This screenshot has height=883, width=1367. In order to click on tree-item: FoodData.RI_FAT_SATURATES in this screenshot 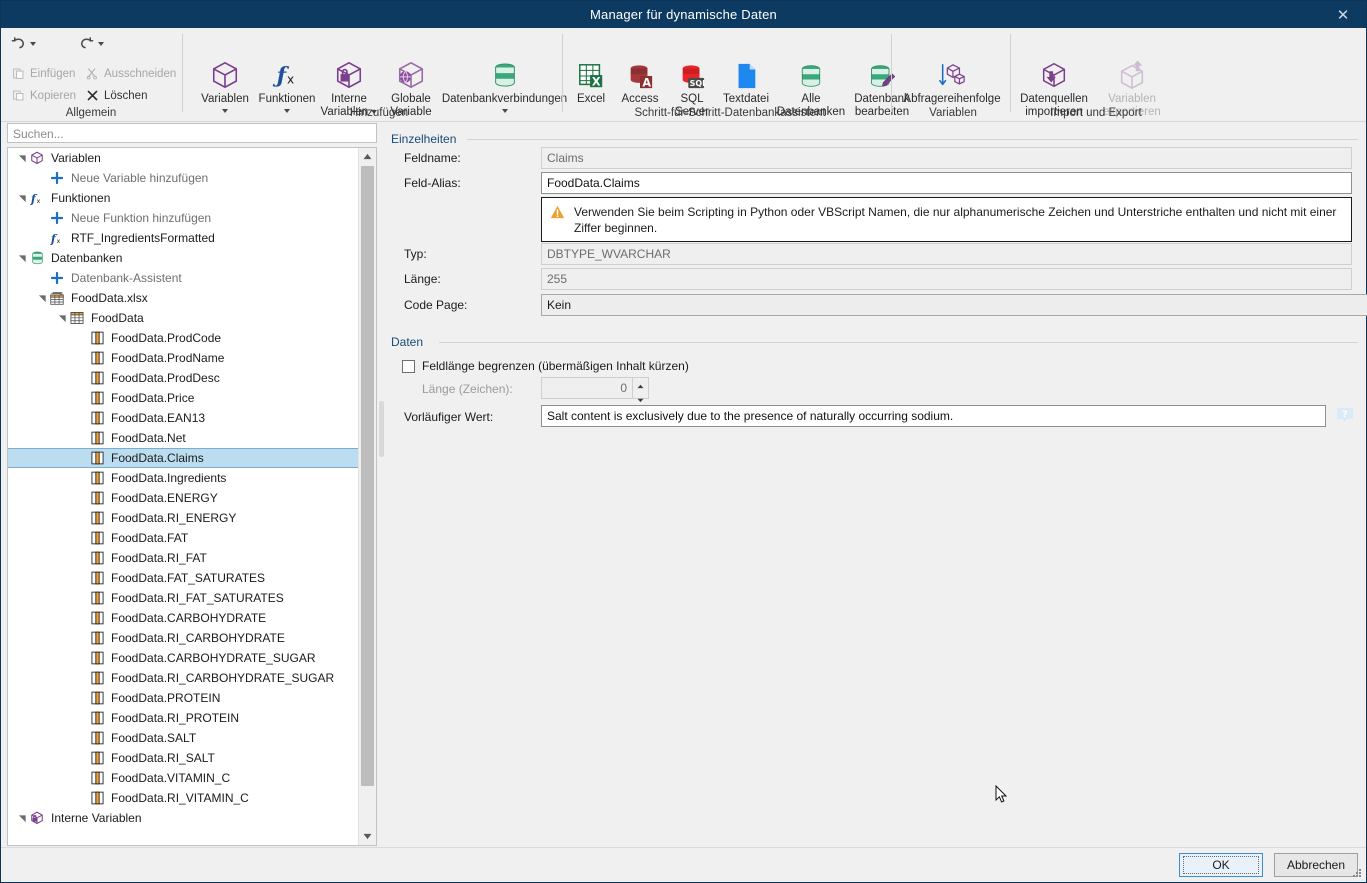, I will do `click(183, 598)`.